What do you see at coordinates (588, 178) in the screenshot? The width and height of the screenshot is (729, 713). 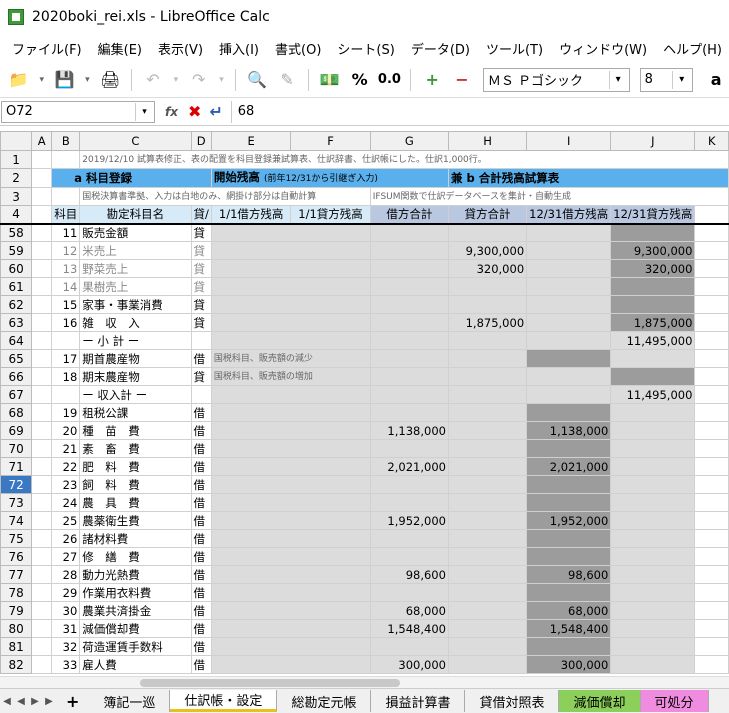 I see `section-title-b: 兼 b 合計残高試算表` at bounding box center [588, 178].